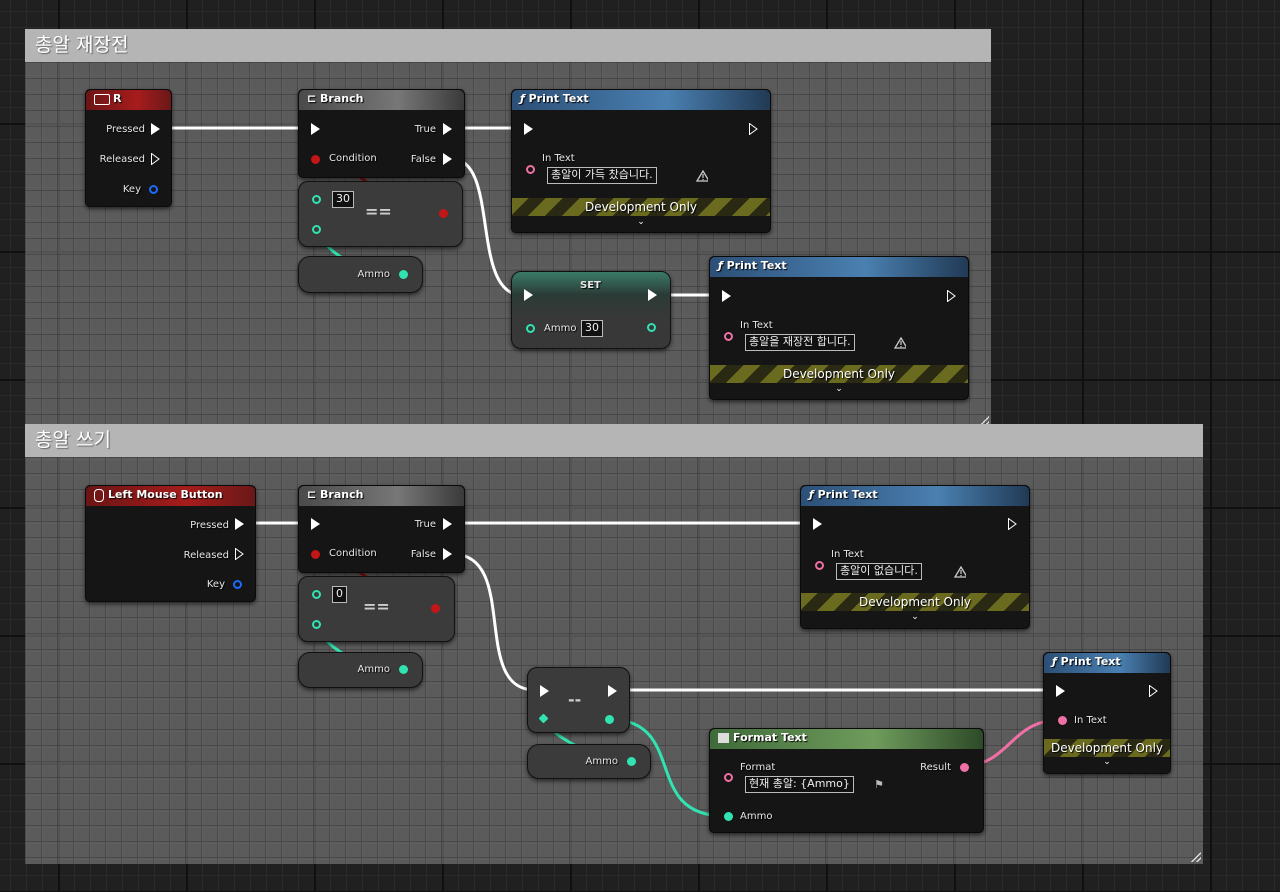 The width and height of the screenshot is (1280, 892). What do you see at coordinates (423, 554) in the screenshot?
I see `false-label: False` at bounding box center [423, 554].